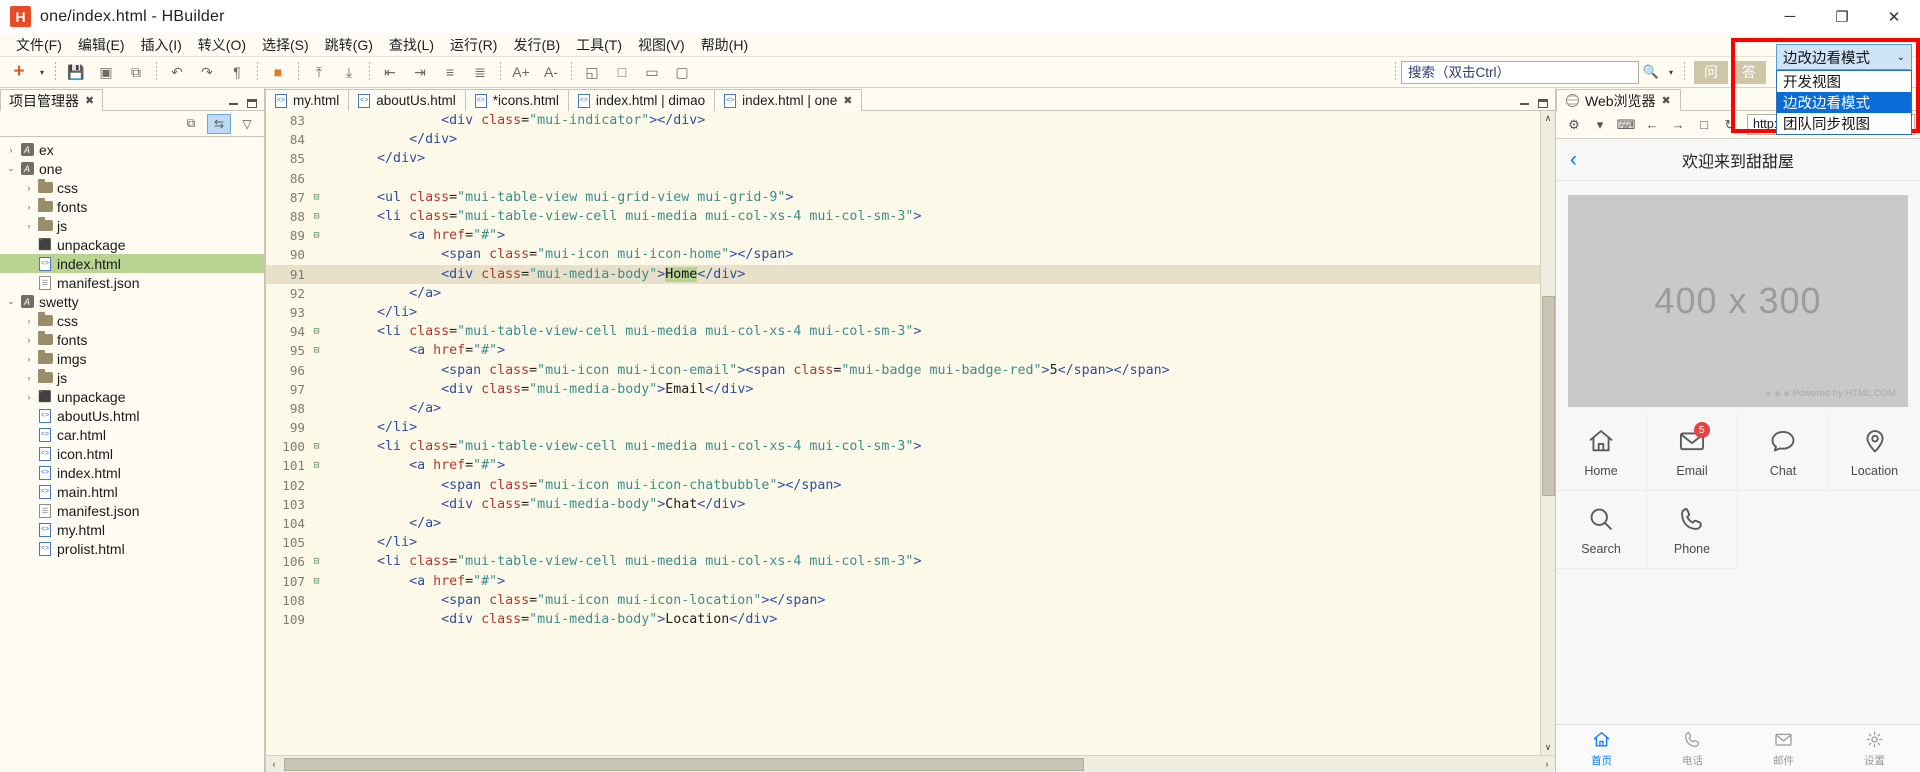 This screenshot has height=772, width=1920. I want to click on goto-next-bookmark-button: ⤓, so click(349, 72).